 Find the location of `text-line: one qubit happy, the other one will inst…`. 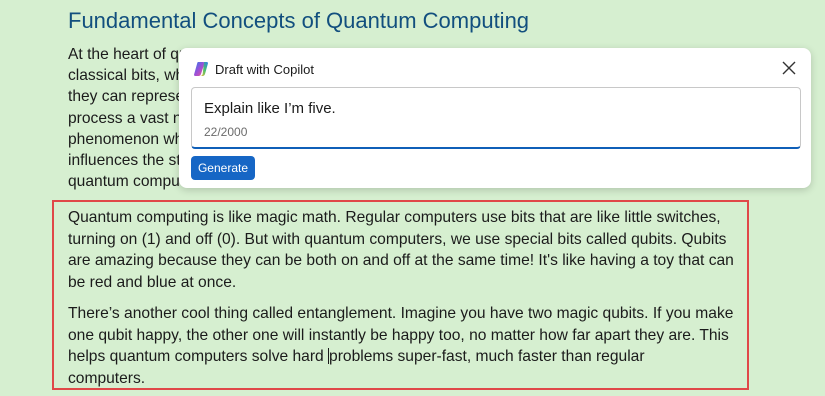

text-line: one qubit happy, the other one will inst… is located at coordinates (398, 335).